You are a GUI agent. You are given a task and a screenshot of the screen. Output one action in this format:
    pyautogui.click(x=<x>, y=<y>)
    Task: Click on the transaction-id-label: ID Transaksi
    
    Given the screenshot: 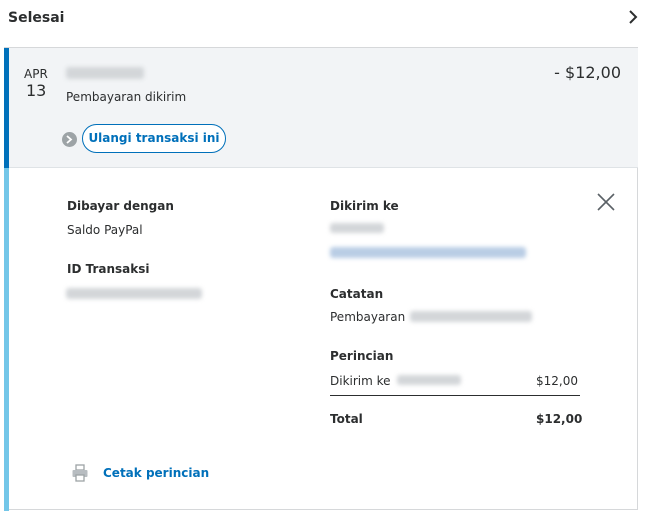 What is the action you would take?
    pyautogui.click(x=108, y=269)
    